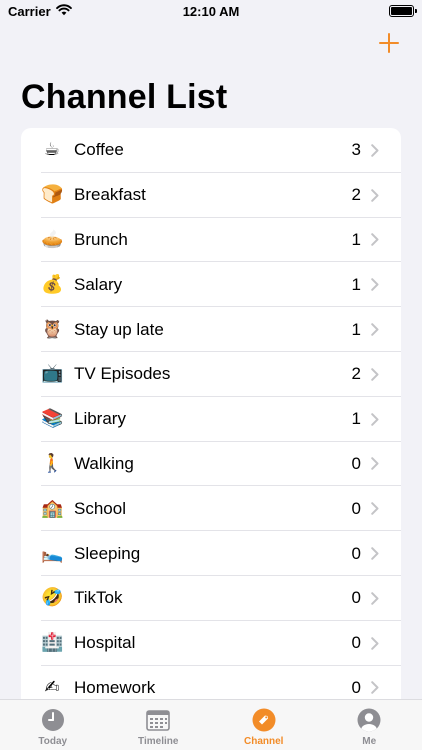  What do you see at coordinates (100, 508) in the screenshot?
I see `channel-name: School` at bounding box center [100, 508].